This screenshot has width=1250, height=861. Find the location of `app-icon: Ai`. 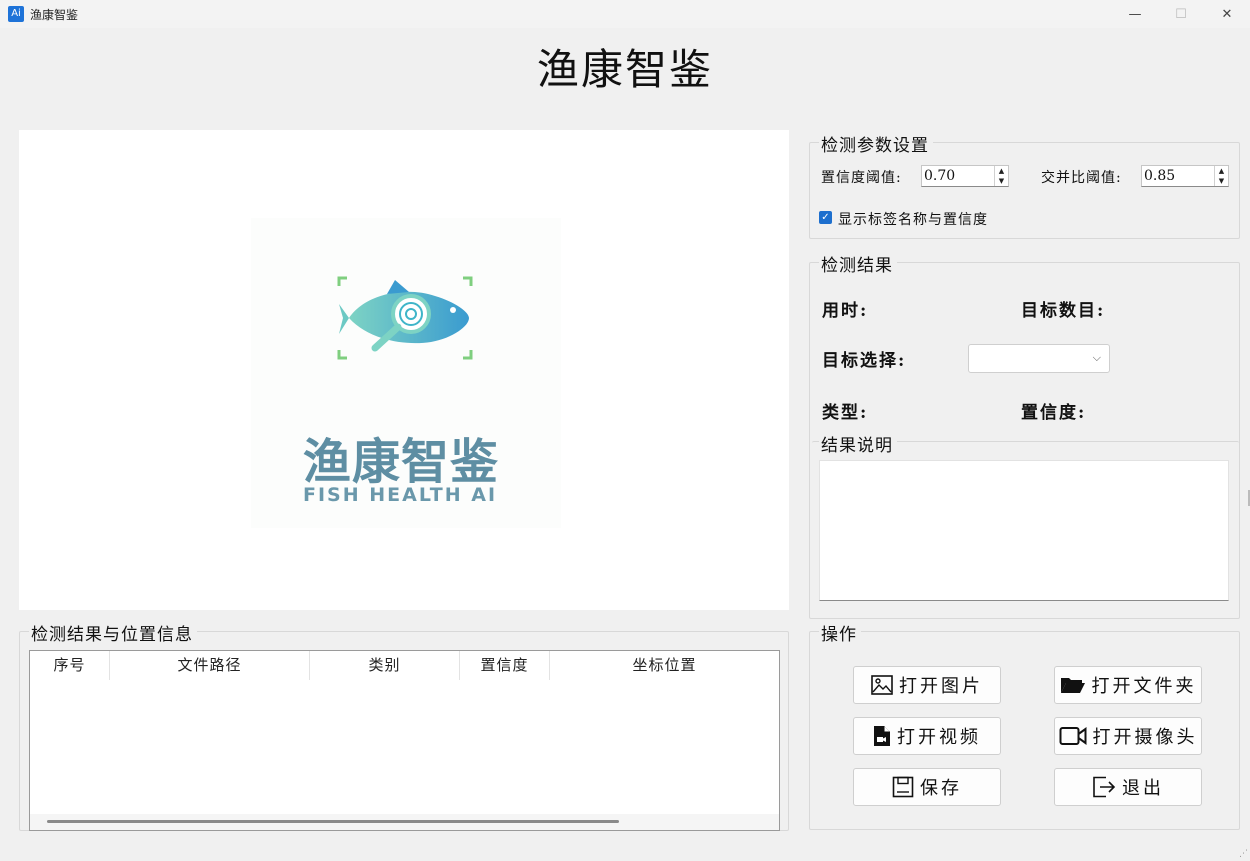

app-icon: Ai is located at coordinates (16, 14).